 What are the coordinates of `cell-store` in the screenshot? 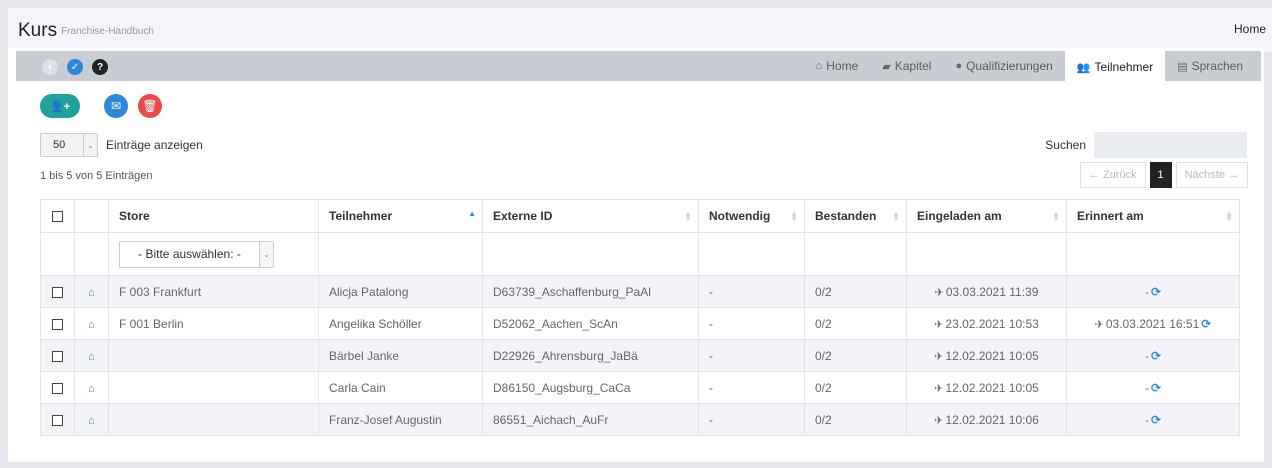 It's located at (213, 387).